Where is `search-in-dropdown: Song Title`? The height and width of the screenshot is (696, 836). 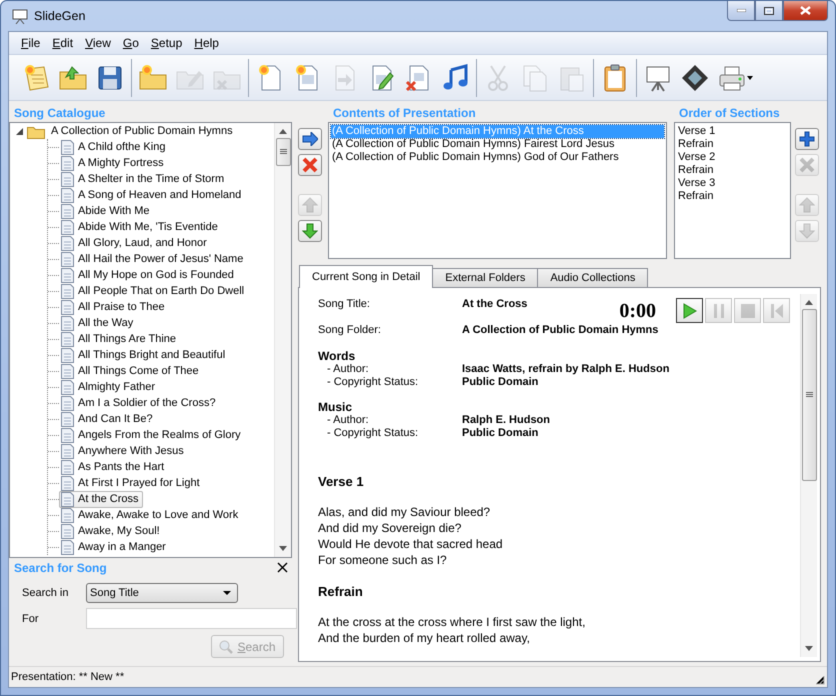 search-in-dropdown: Song Title is located at coordinates (162, 593).